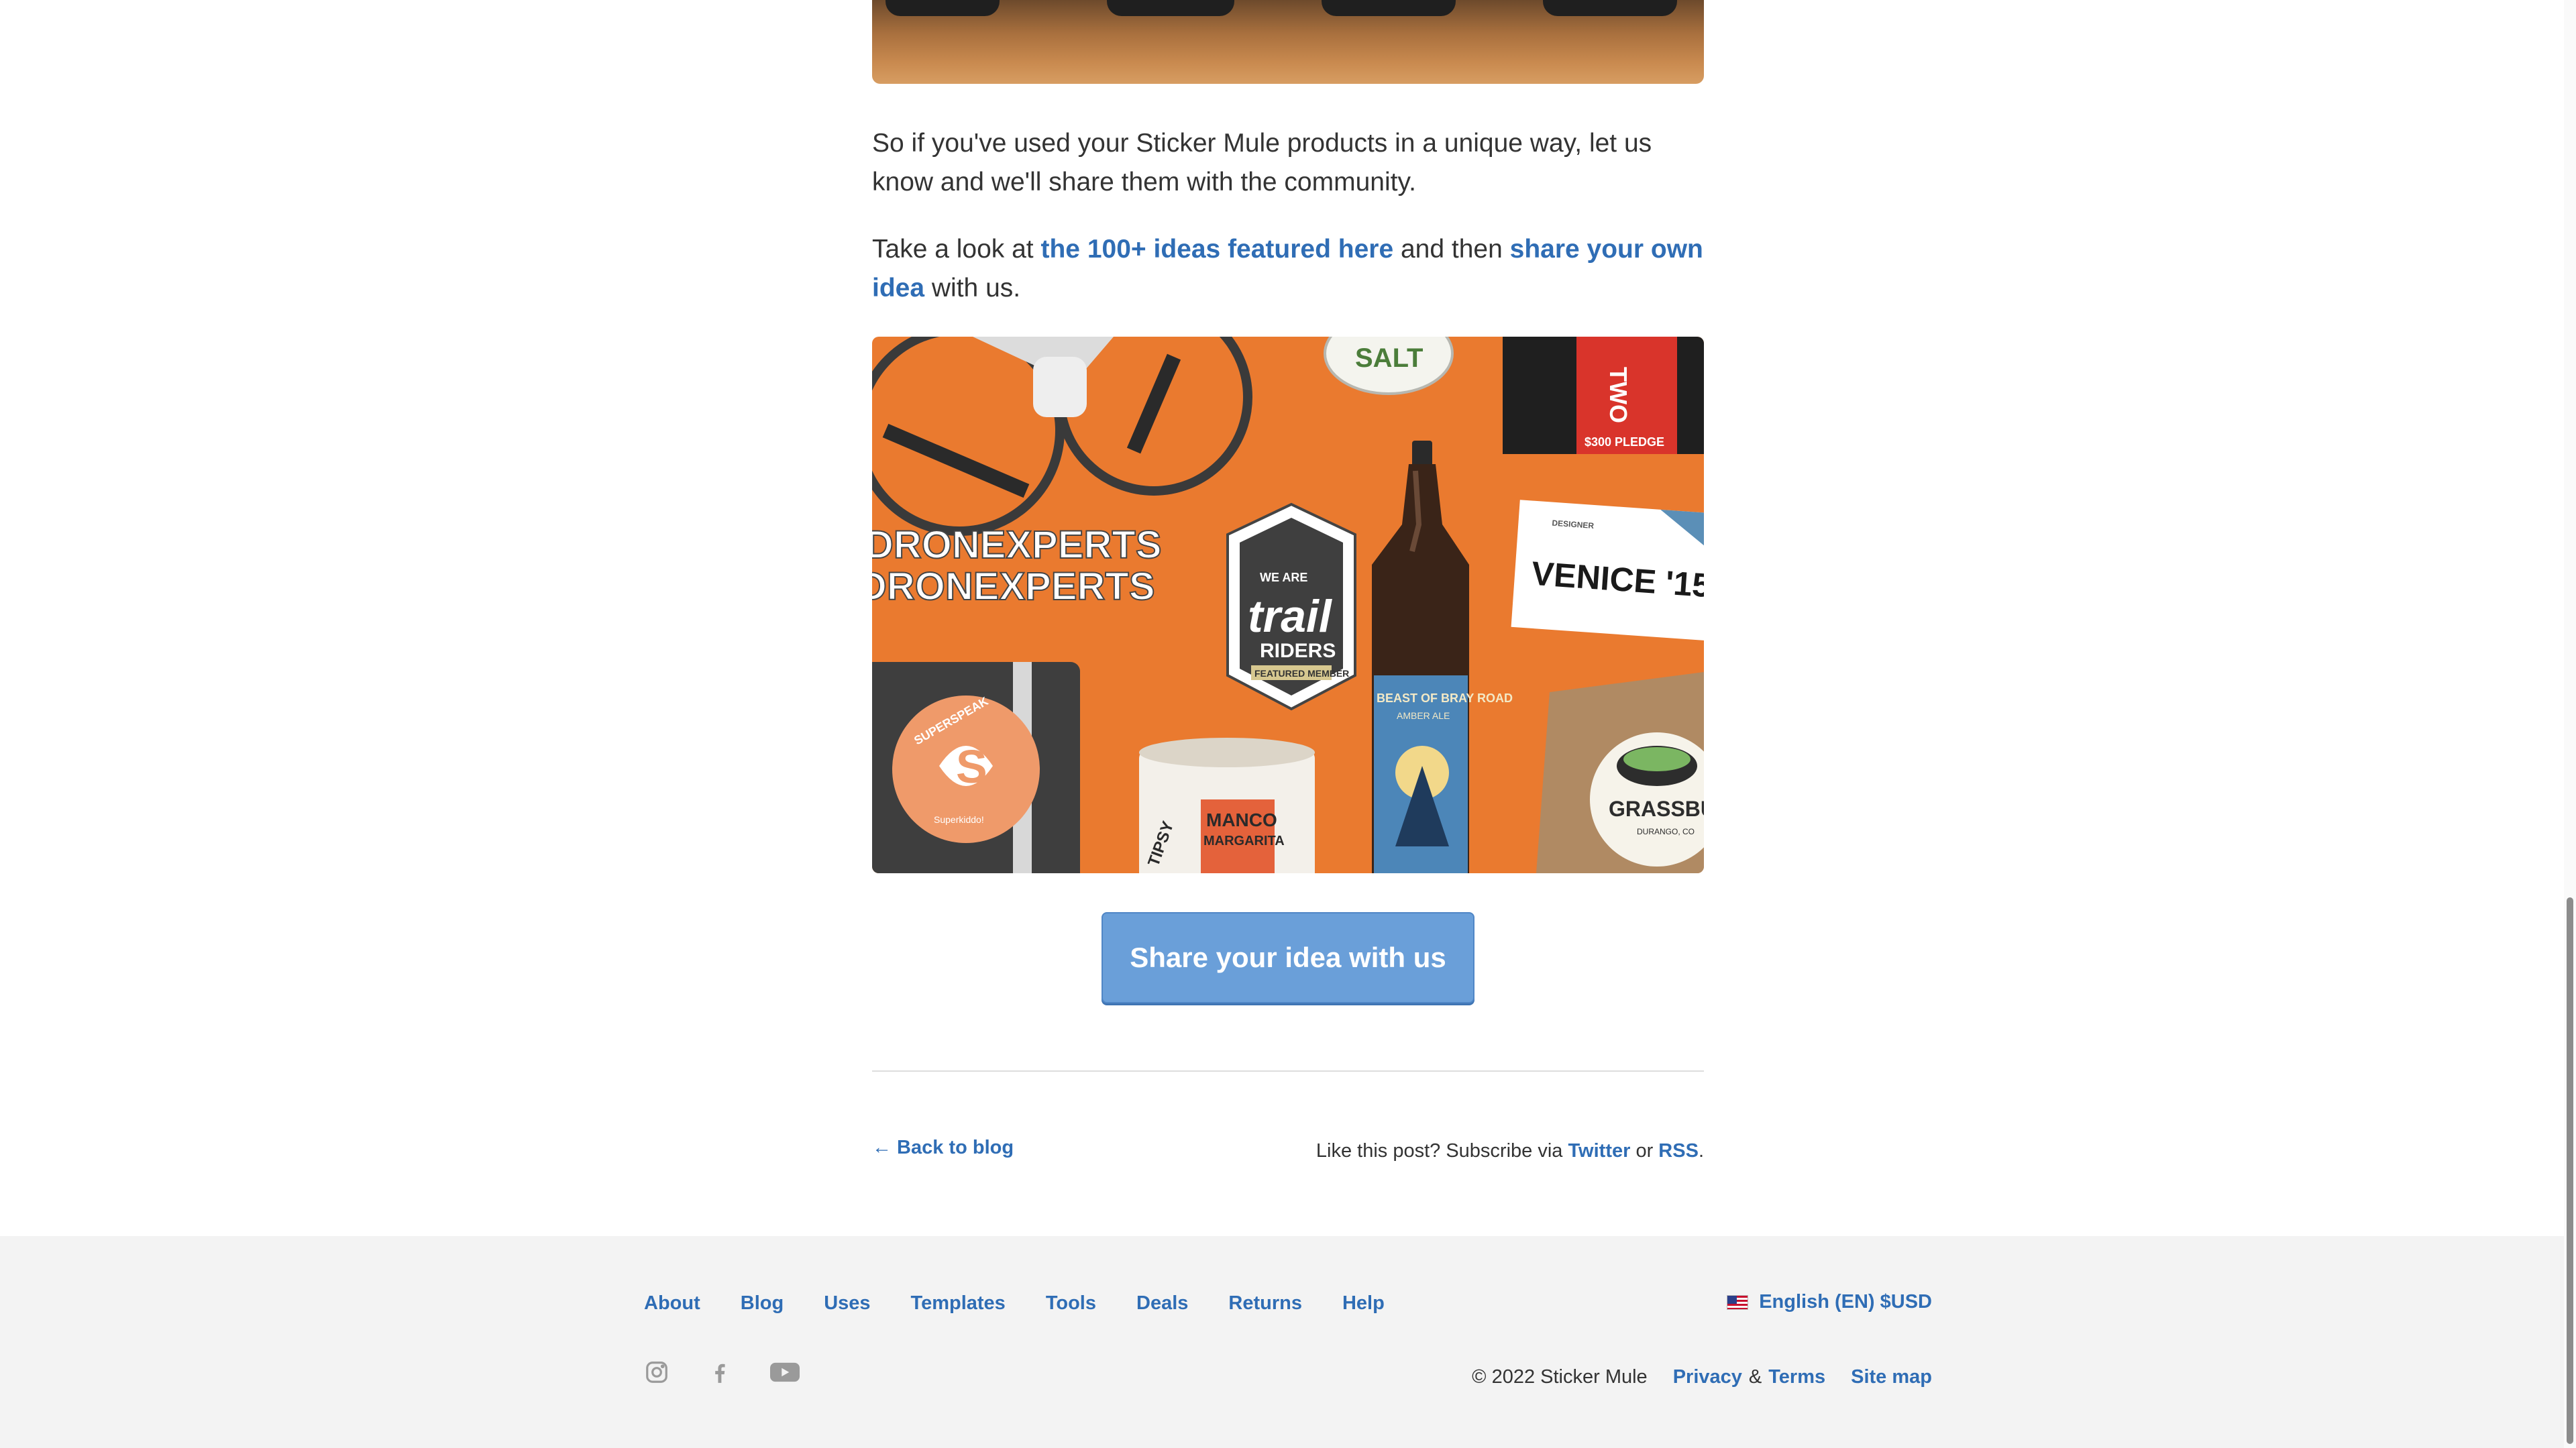 This screenshot has width=2576, height=1448. I want to click on footer-link-help: Help, so click(1363, 1303).